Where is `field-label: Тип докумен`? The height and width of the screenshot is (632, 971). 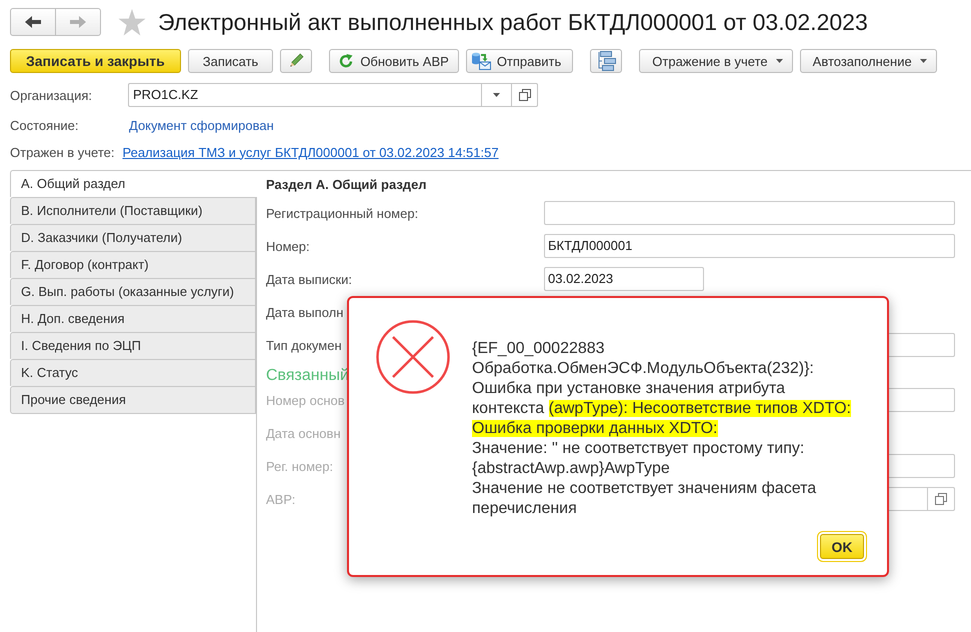 field-label: Тип докумен is located at coordinates (304, 345).